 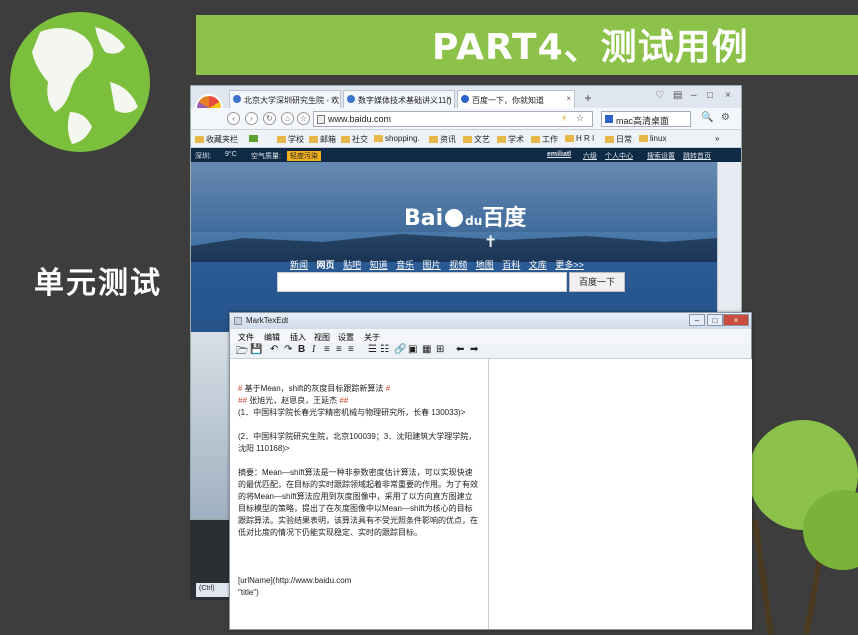 What do you see at coordinates (508, 100) in the screenshot?
I see `tab-label: 百度一下，你就知道` at bounding box center [508, 100].